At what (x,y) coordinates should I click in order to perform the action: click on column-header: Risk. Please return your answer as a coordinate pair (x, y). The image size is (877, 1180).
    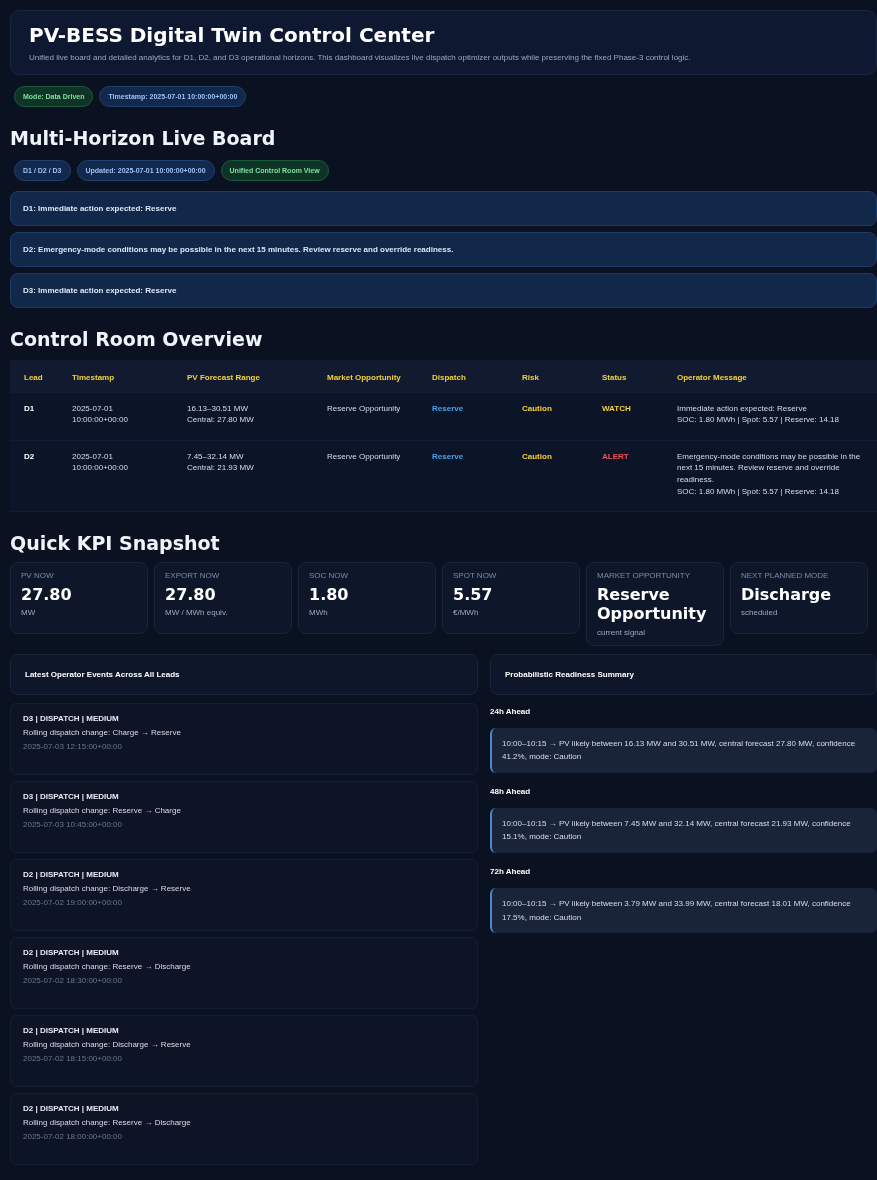
    Looking at the image, I should click on (531, 378).